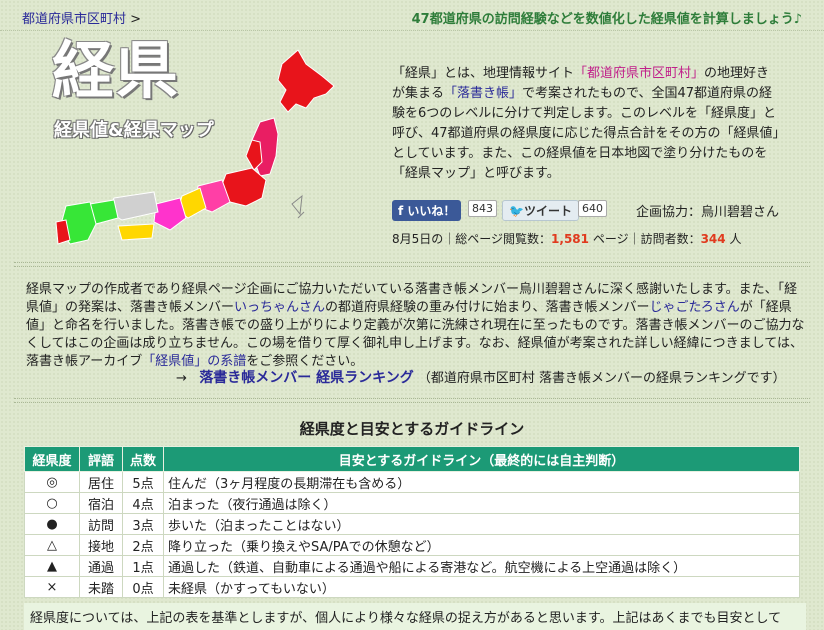 The image size is (824, 630). Describe the element at coordinates (431, 211) in the screenshot. I see `like-label: いいね！` at that location.